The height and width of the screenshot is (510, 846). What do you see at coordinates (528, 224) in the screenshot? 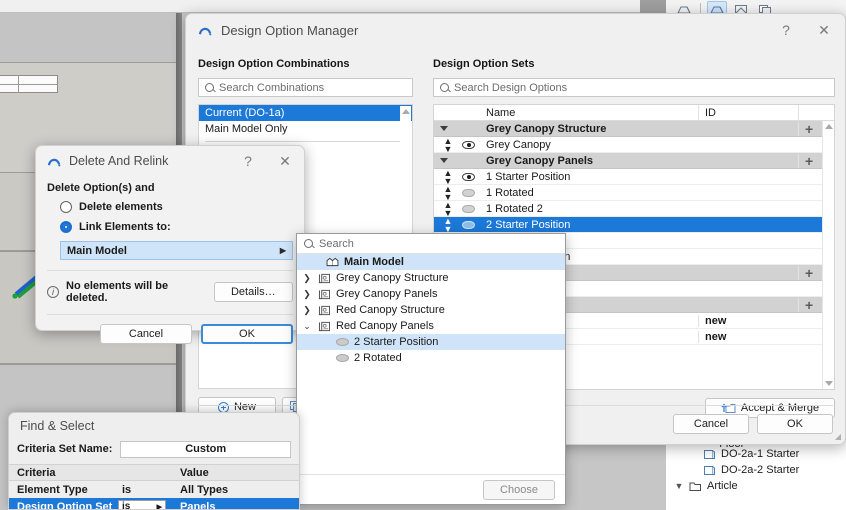
I see `option-name: 2 Starter Position` at bounding box center [528, 224].